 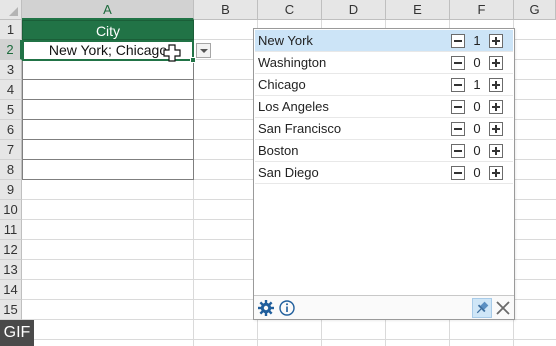 What do you see at coordinates (172, 53) in the screenshot?
I see `crosshair-cursor-icon` at bounding box center [172, 53].